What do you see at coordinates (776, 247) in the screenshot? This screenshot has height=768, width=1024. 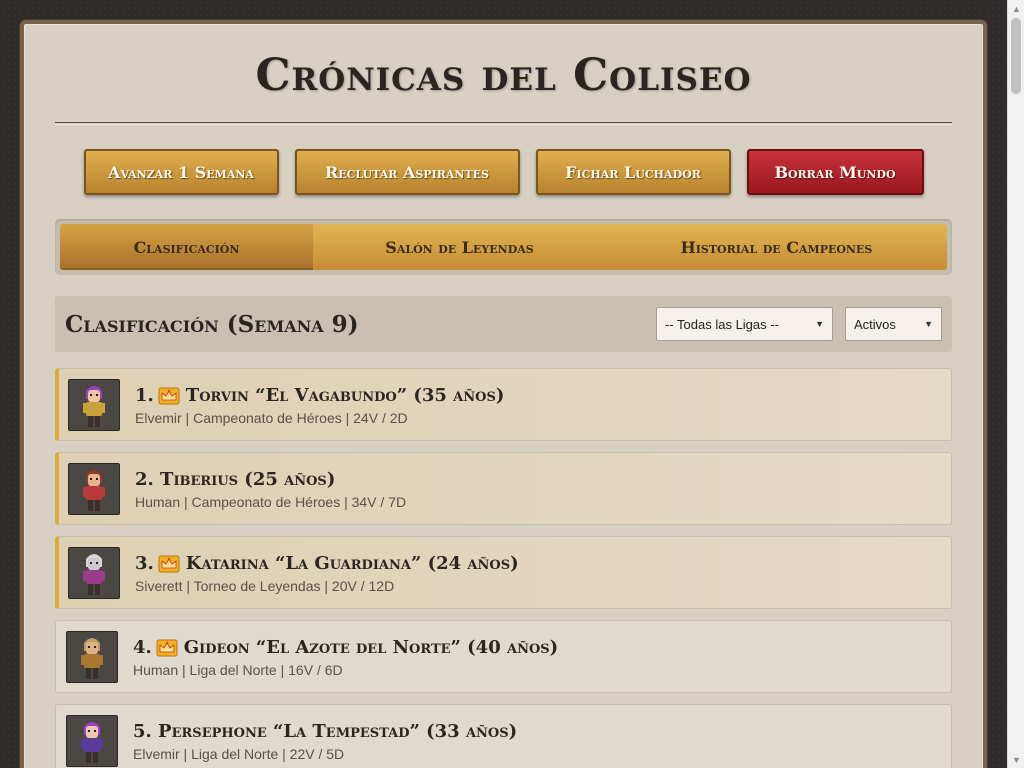 I see `tab-champions-history: Historial de Campeones` at bounding box center [776, 247].